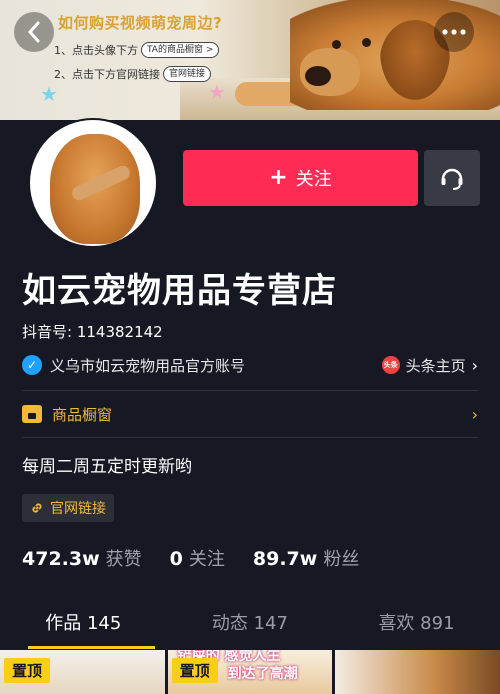 The height and width of the screenshot is (694, 500). I want to click on video-grid: 置顶 铲屎的 感觉人生 到达了高潮 置顶, so click(250, 672).